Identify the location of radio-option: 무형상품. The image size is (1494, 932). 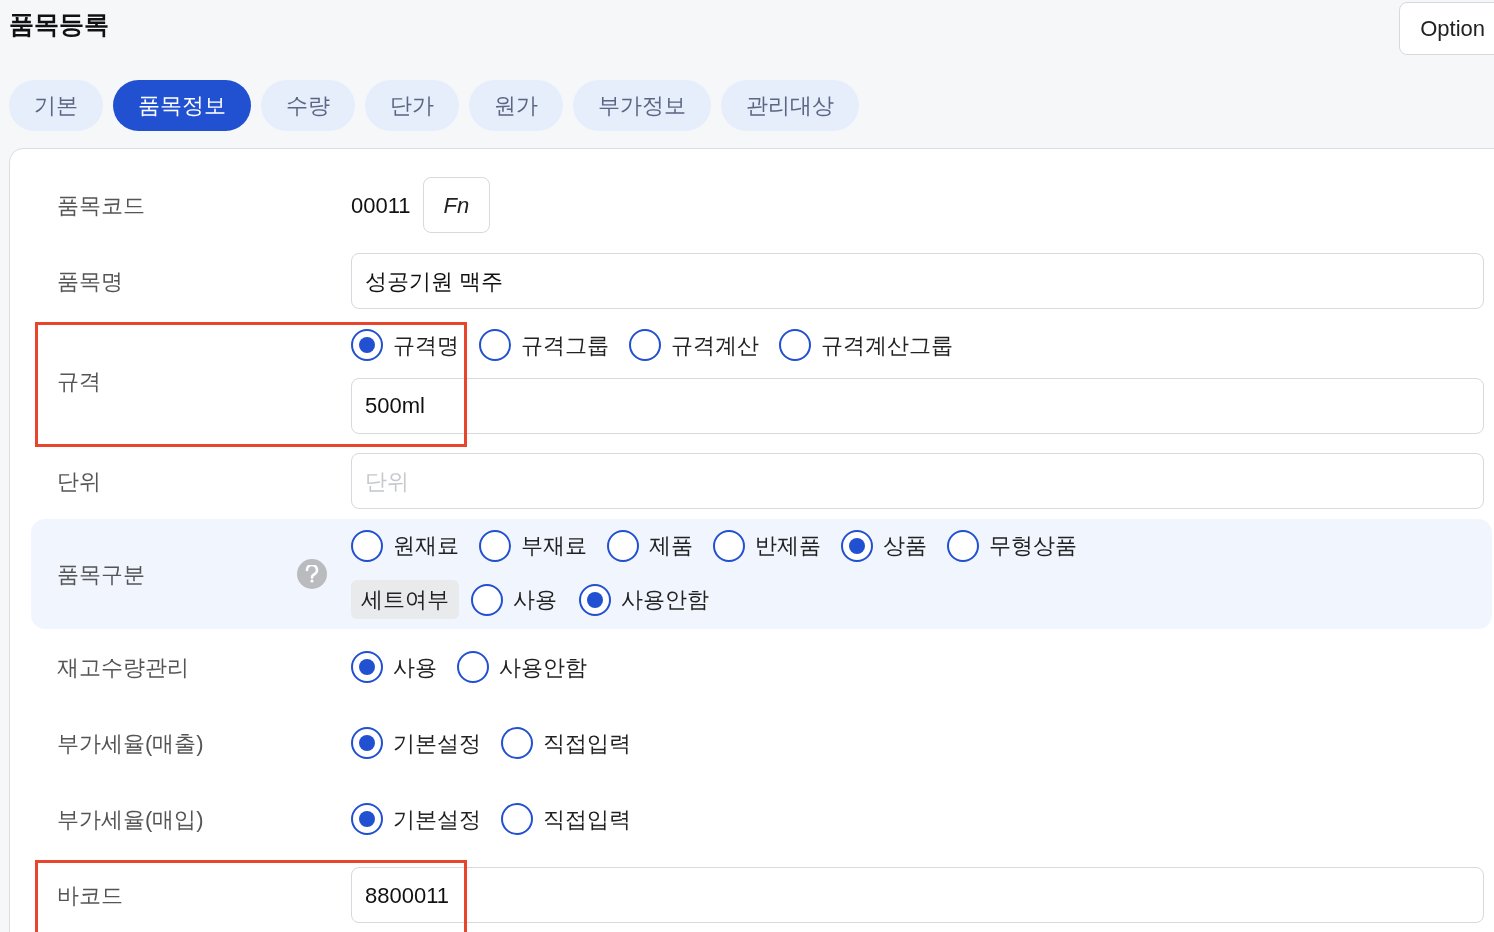
(1012, 545).